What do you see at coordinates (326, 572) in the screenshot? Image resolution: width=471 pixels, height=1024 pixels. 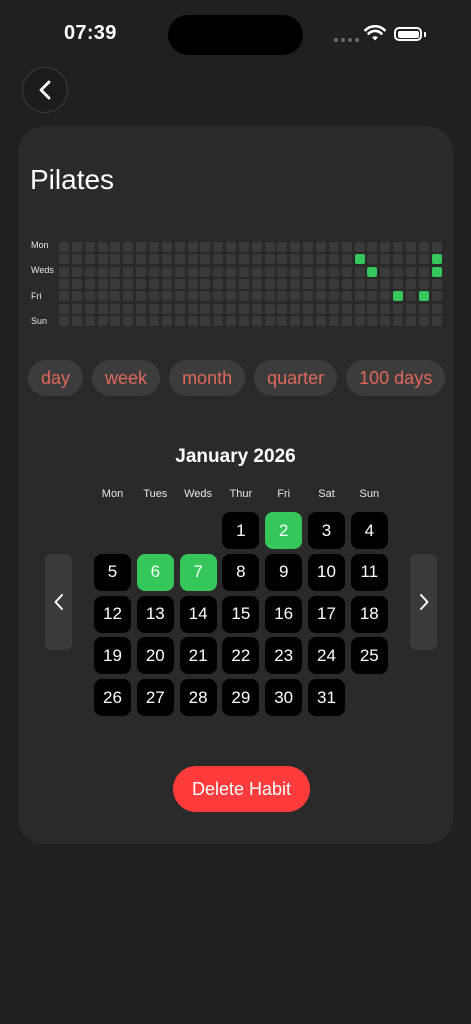 I see `calendar-day: 10` at bounding box center [326, 572].